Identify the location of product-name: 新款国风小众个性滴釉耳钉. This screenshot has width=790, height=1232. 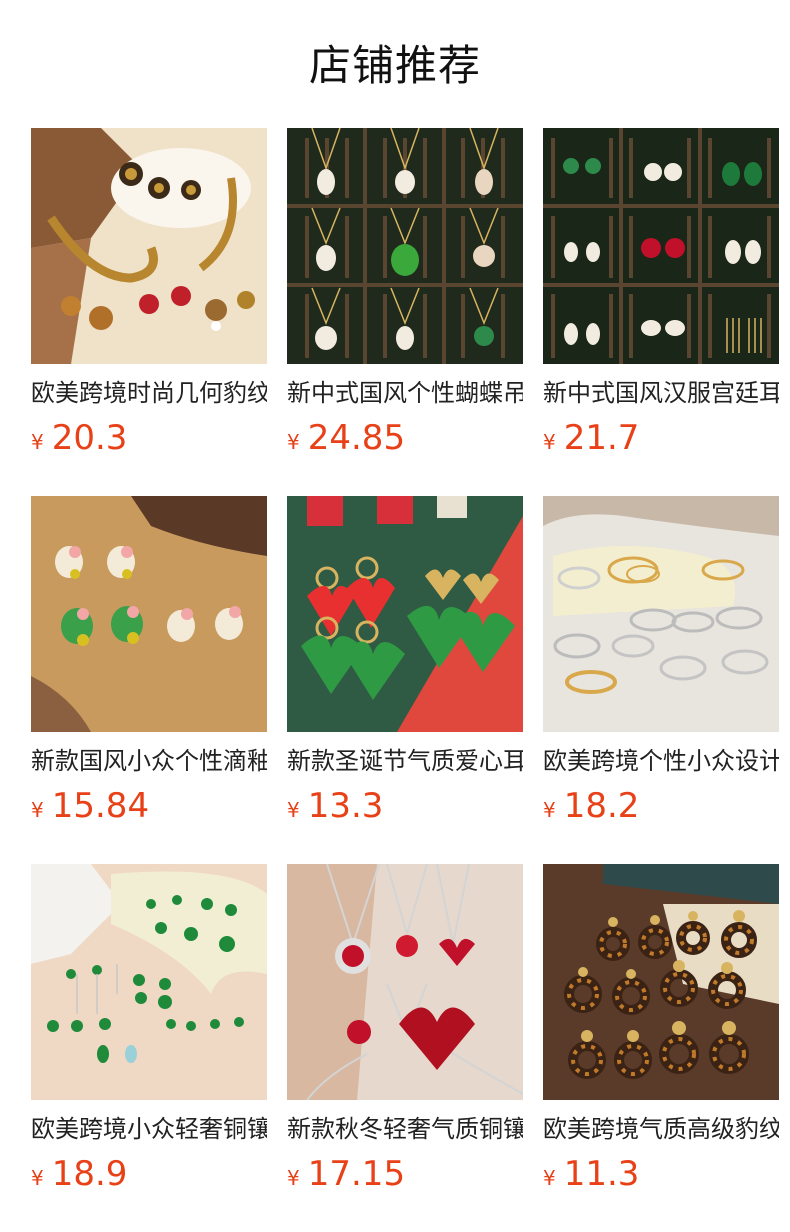
(149, 761).